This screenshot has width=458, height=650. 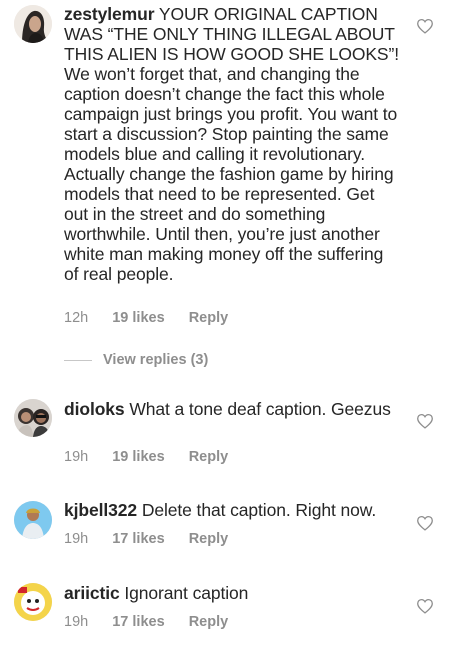 What do you see at coordinates (92, 593) in the screenshot?
I see `username: ariictic` at bounding box center [92, 593].